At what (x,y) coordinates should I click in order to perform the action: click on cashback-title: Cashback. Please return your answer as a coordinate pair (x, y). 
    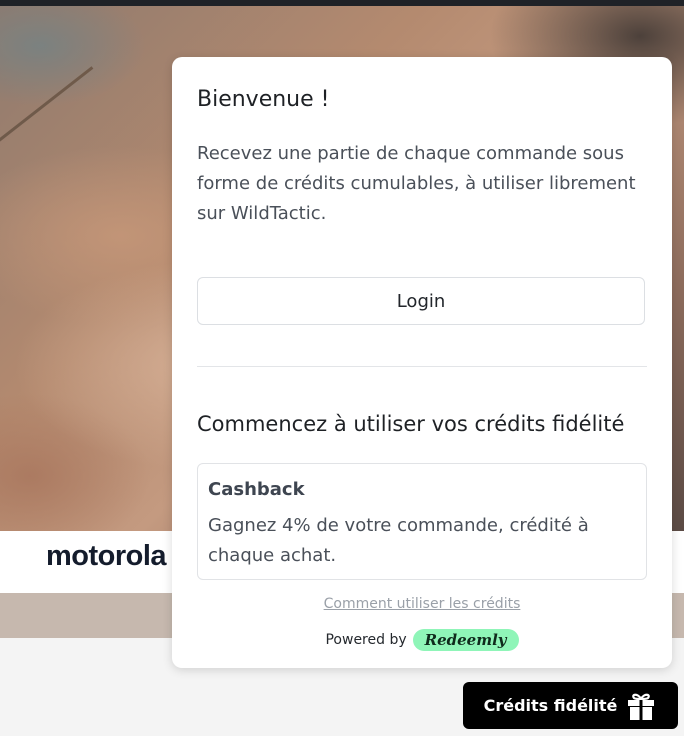
    Looking at the image, I should click on (256, 489).